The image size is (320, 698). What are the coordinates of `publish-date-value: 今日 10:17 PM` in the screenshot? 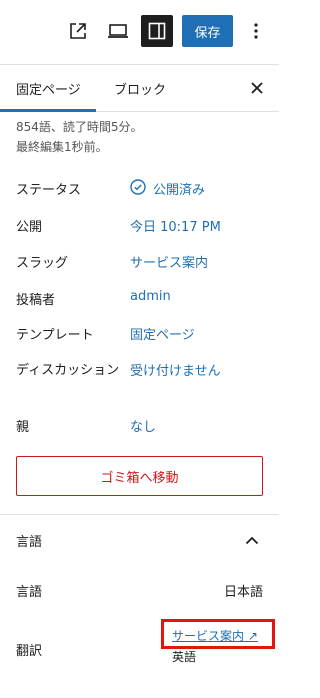 It's located at (175, 225).